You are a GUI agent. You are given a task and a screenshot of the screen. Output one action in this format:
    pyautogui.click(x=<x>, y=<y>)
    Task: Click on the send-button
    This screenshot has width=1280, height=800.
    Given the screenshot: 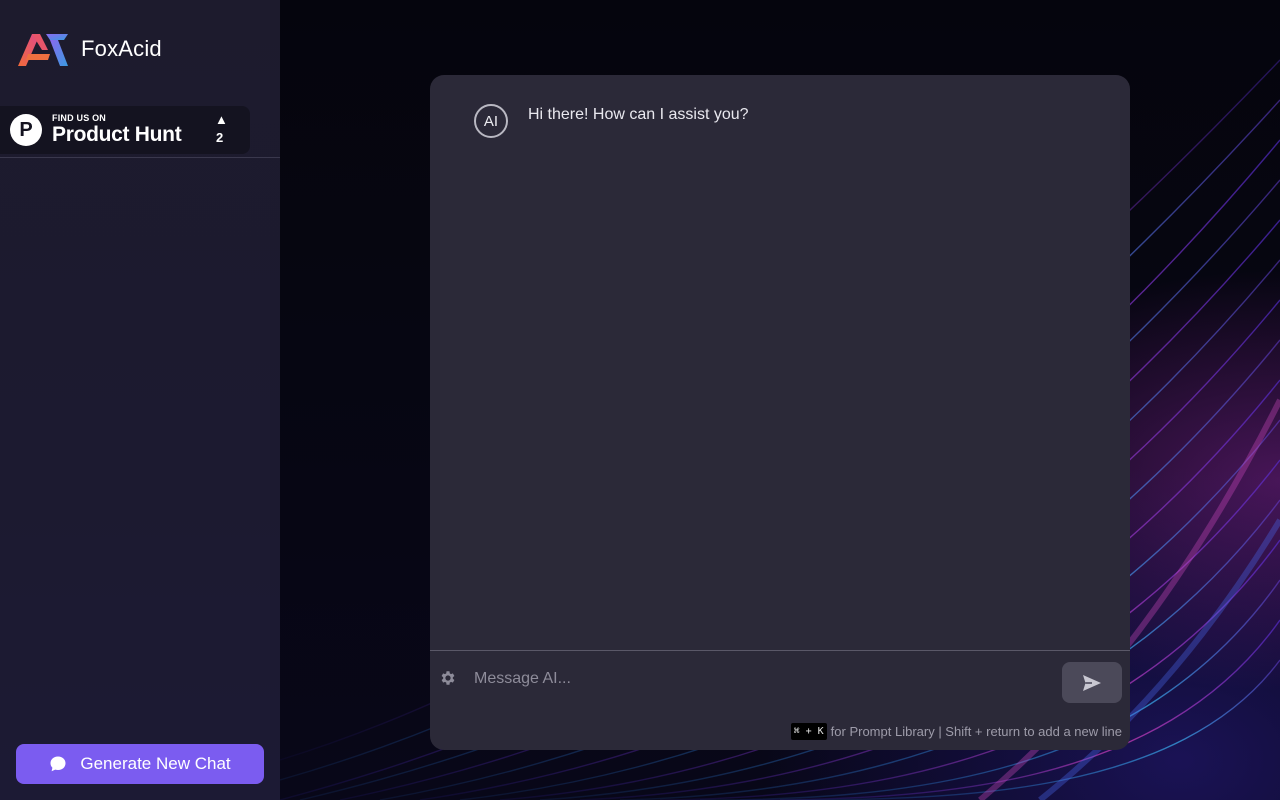 What is the action you would take?
    pyautogui.click(x=1092, y=682)
    